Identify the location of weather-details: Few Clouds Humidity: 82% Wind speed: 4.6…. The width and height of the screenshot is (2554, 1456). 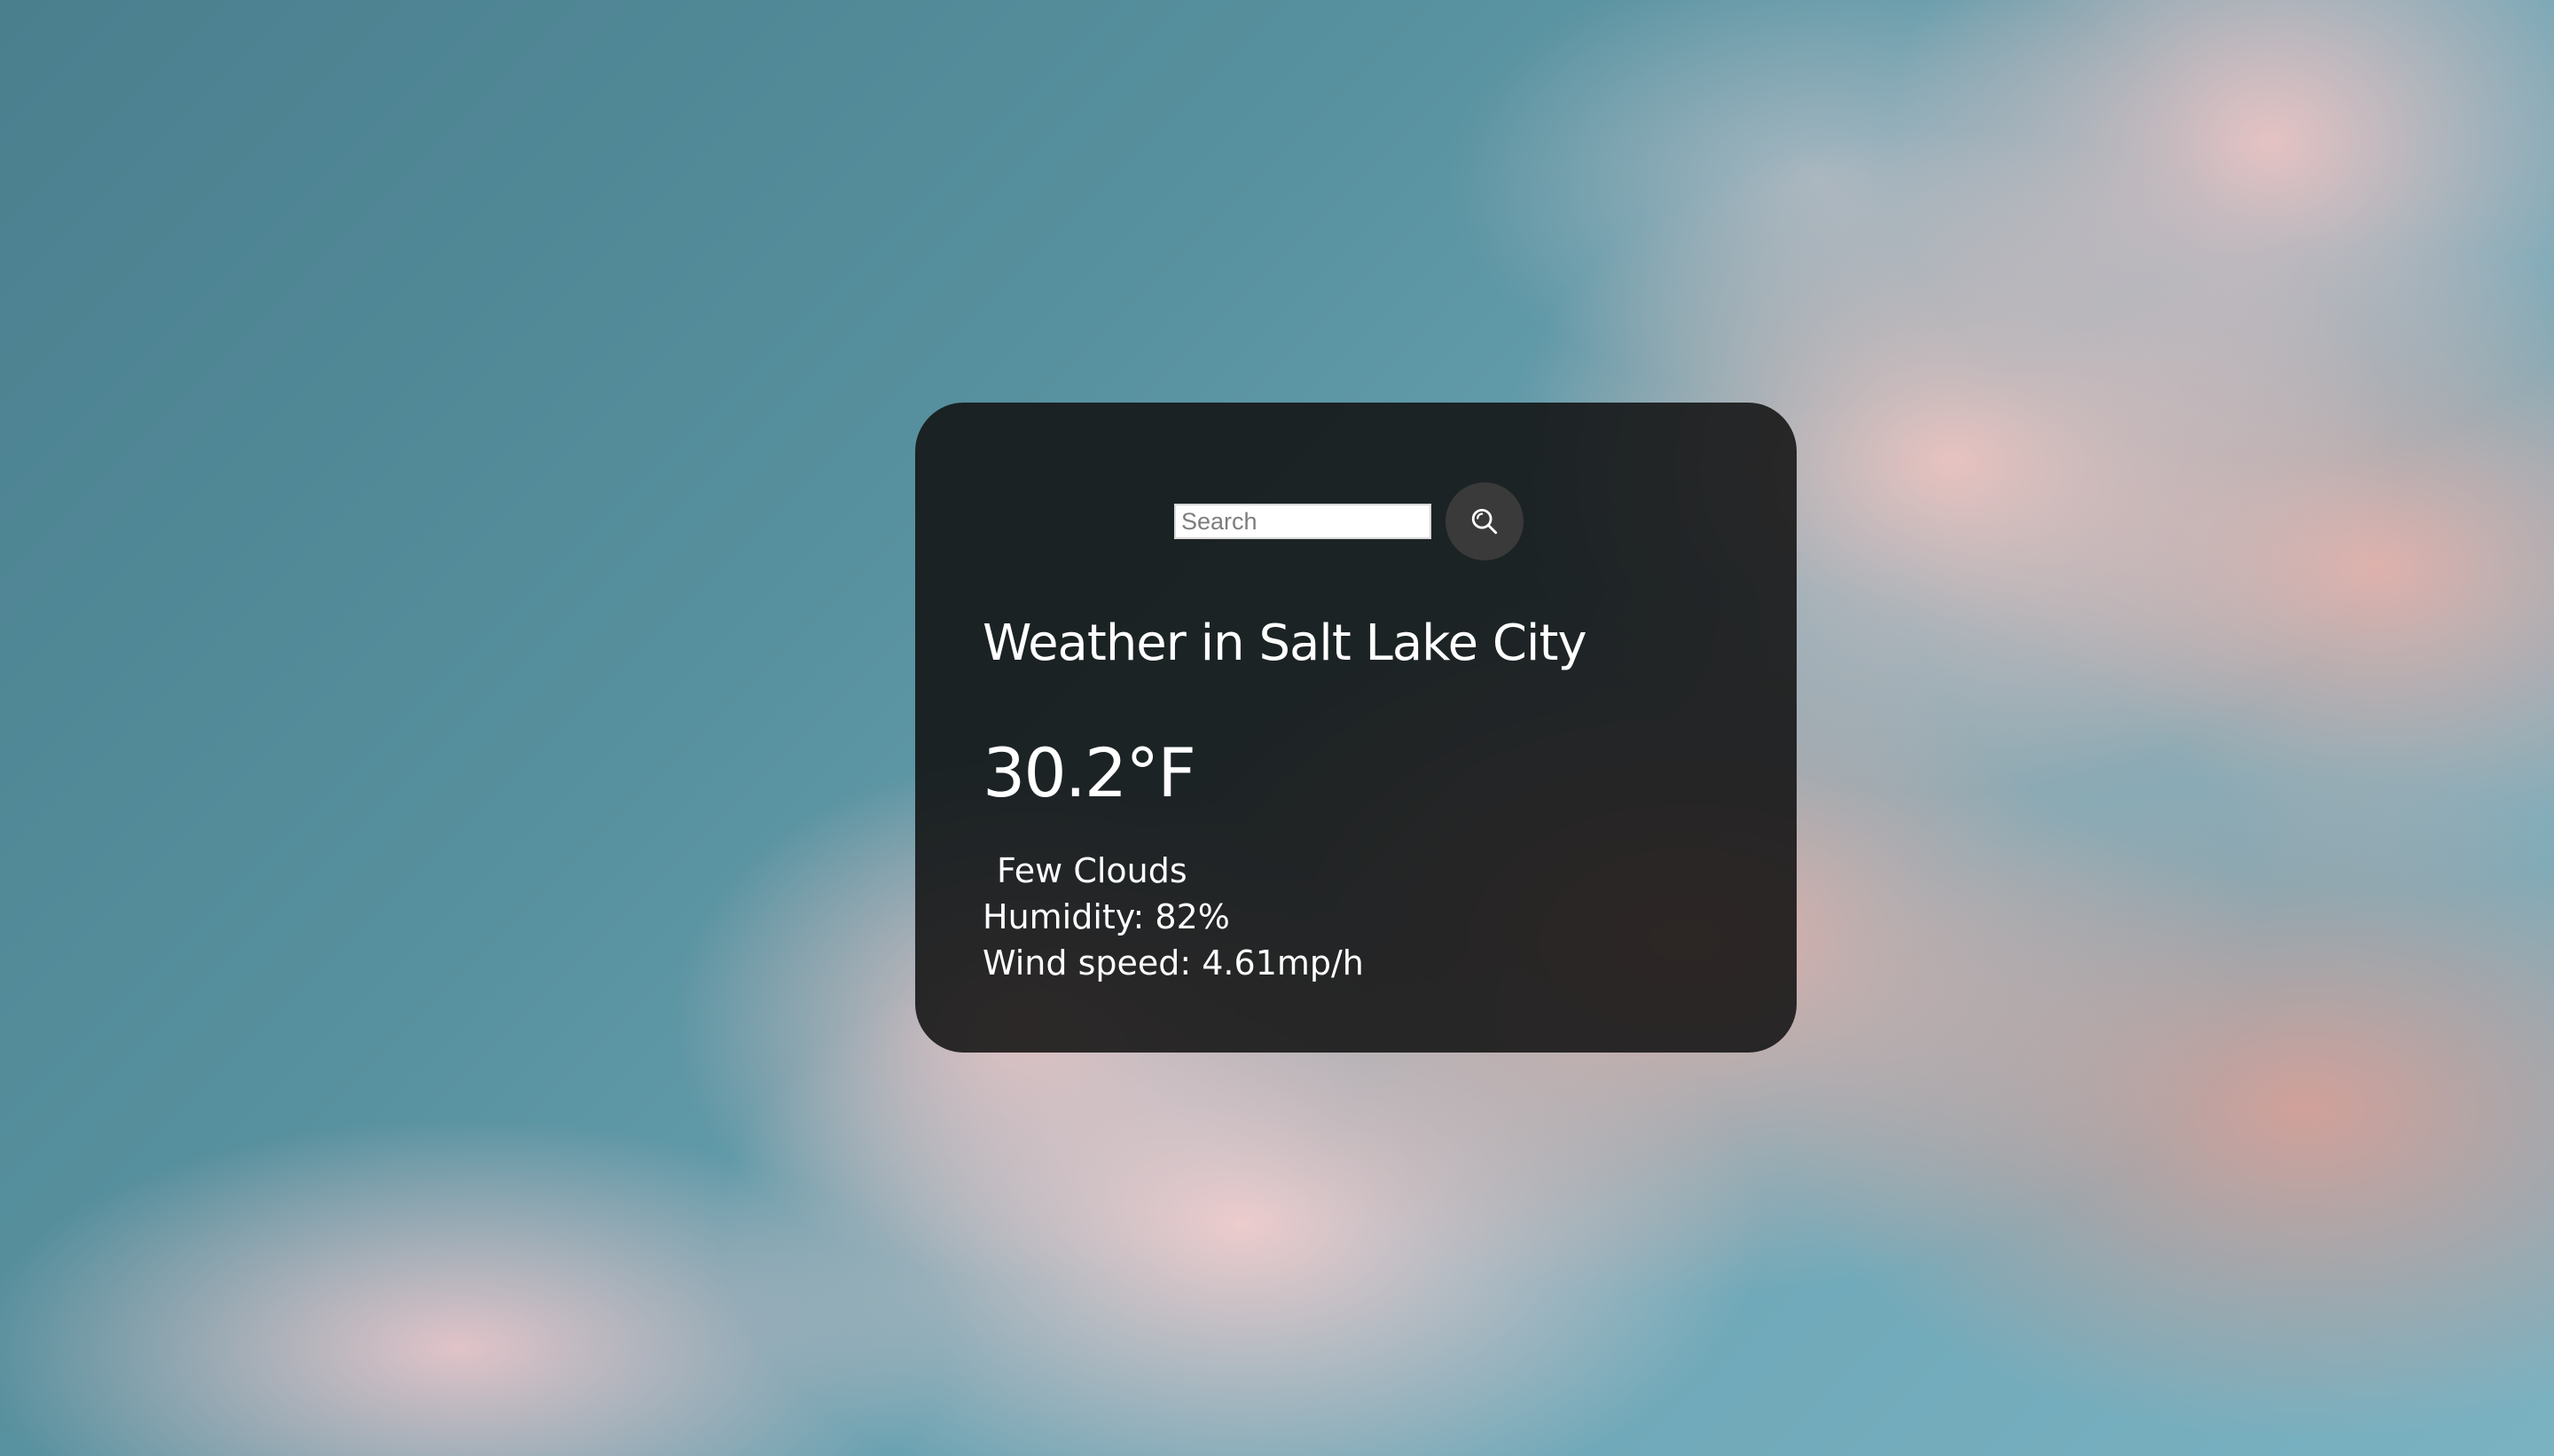
(1173, 917).